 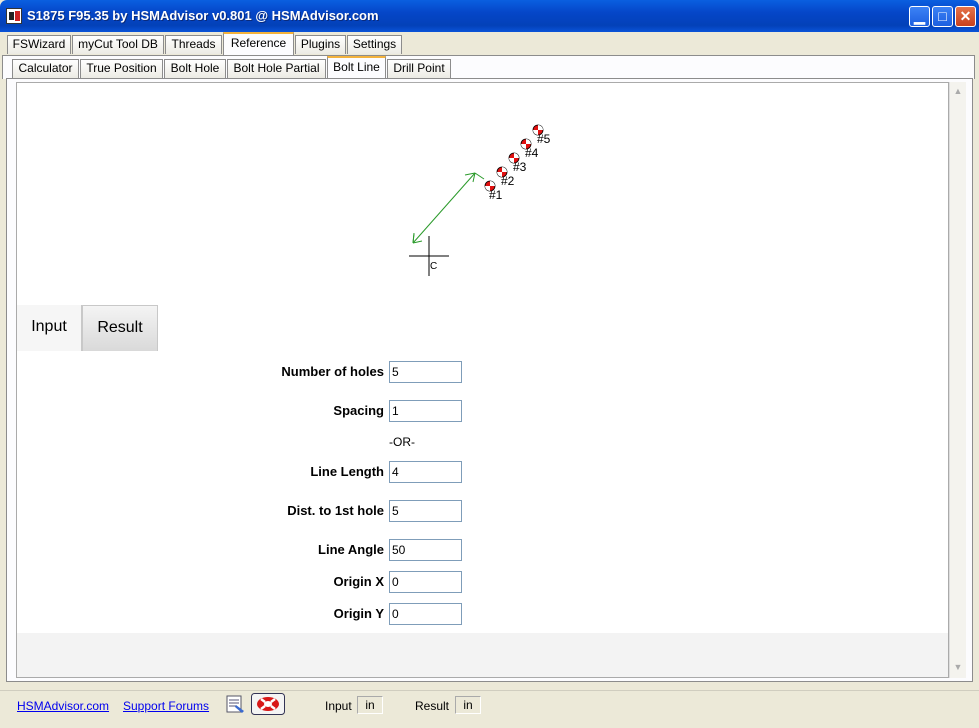 I want to click on tab-threads: Threads, so click(x=193, y=44).